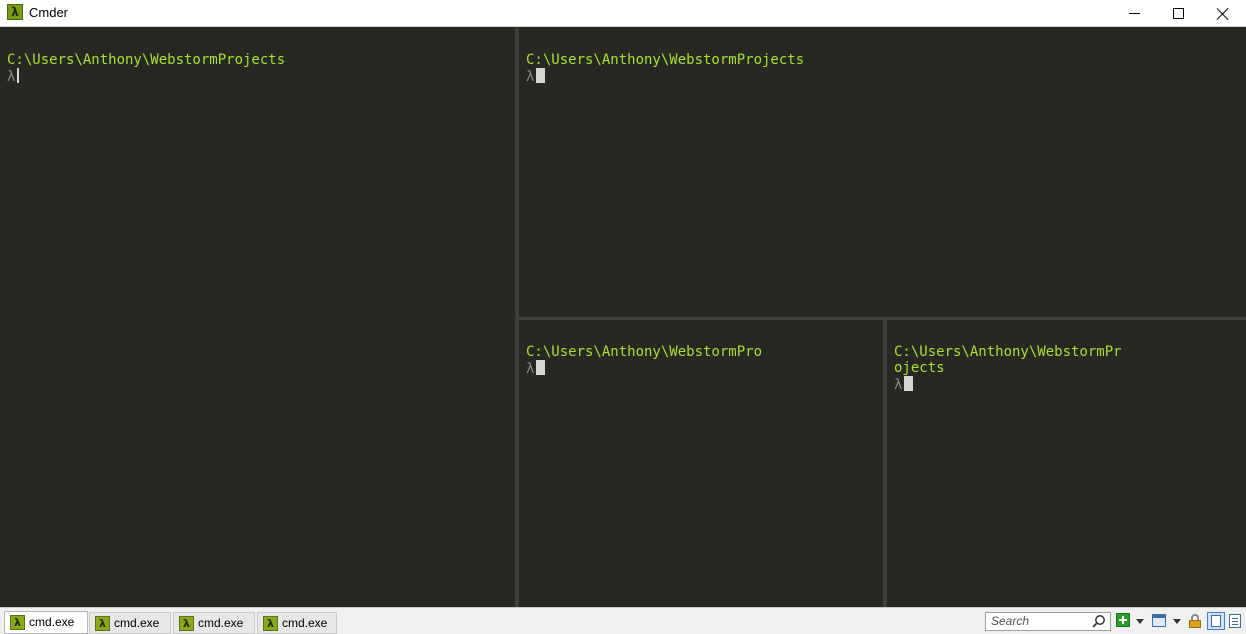 The width and height of the screenshot is (1246, 634). I want to click on minimize-icon, so click(1134, 13).